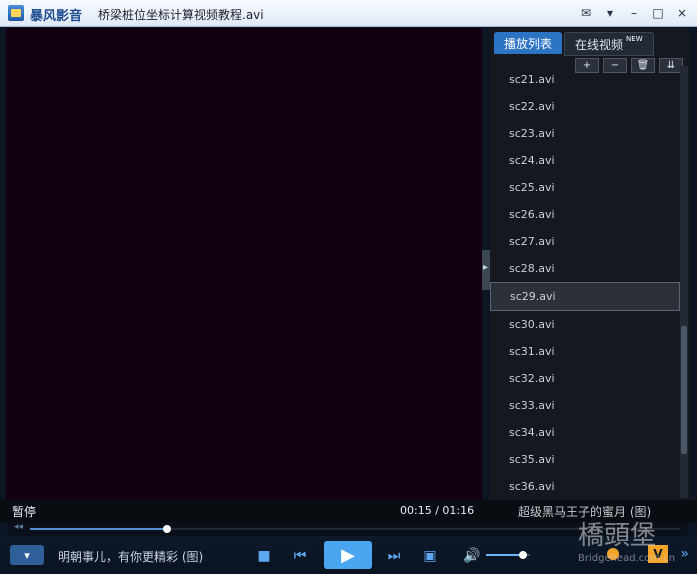  Describe the element at coordinates (585, 268) in the screenshot. I see `list-item: sc28.avi` at that location.